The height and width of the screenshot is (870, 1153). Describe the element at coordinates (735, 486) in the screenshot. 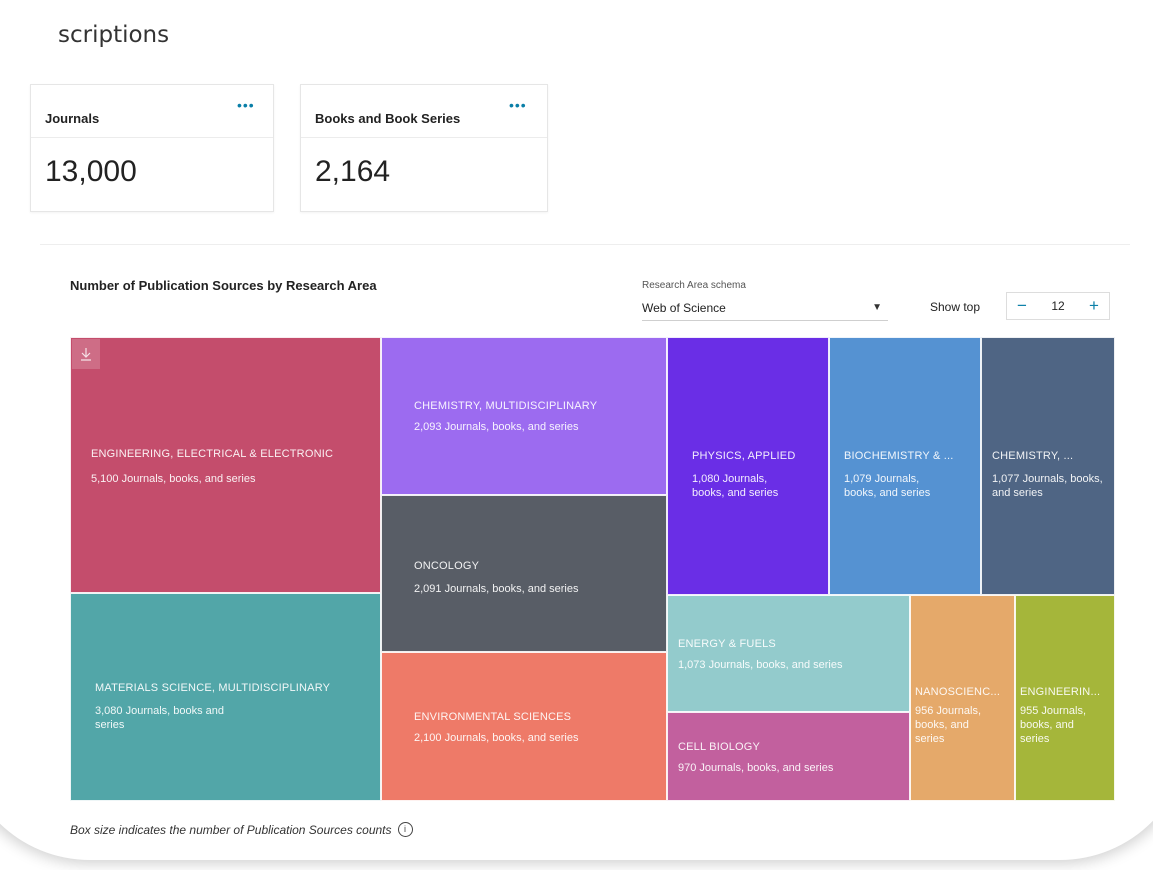

I see `tile-count: 1,080 Journals, books, and series` at that location.